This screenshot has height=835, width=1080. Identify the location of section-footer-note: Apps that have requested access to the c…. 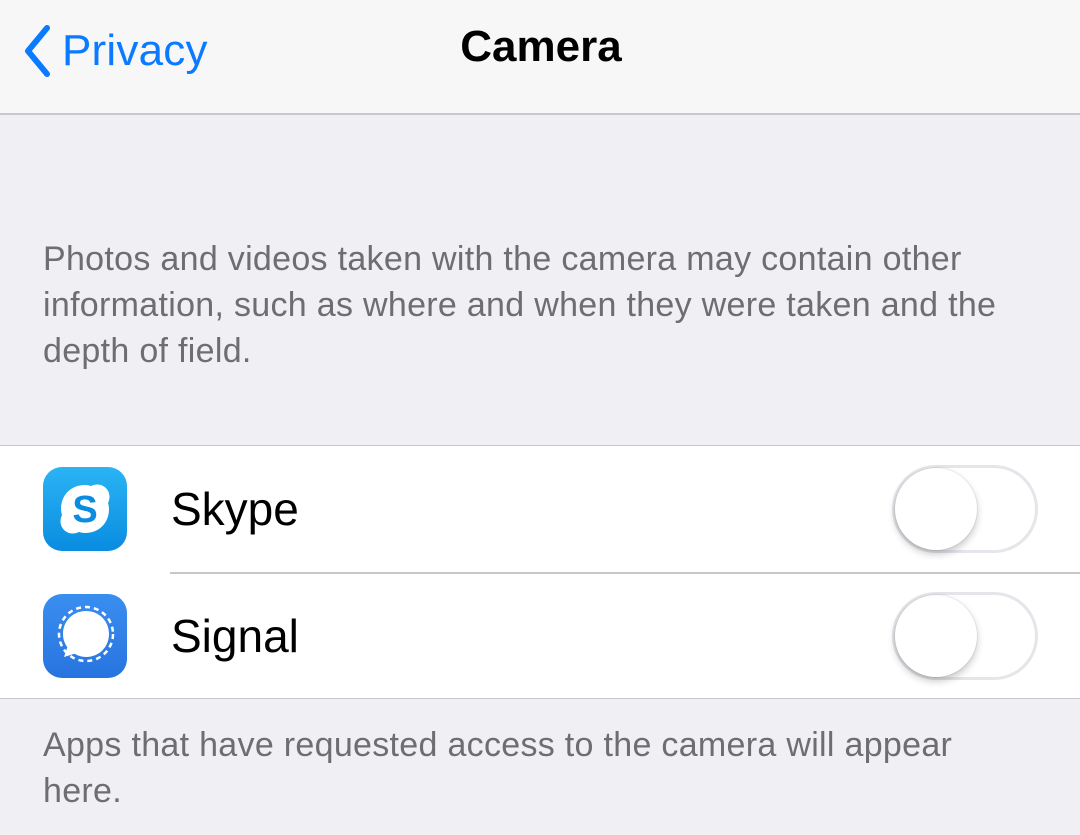
(498, 768).